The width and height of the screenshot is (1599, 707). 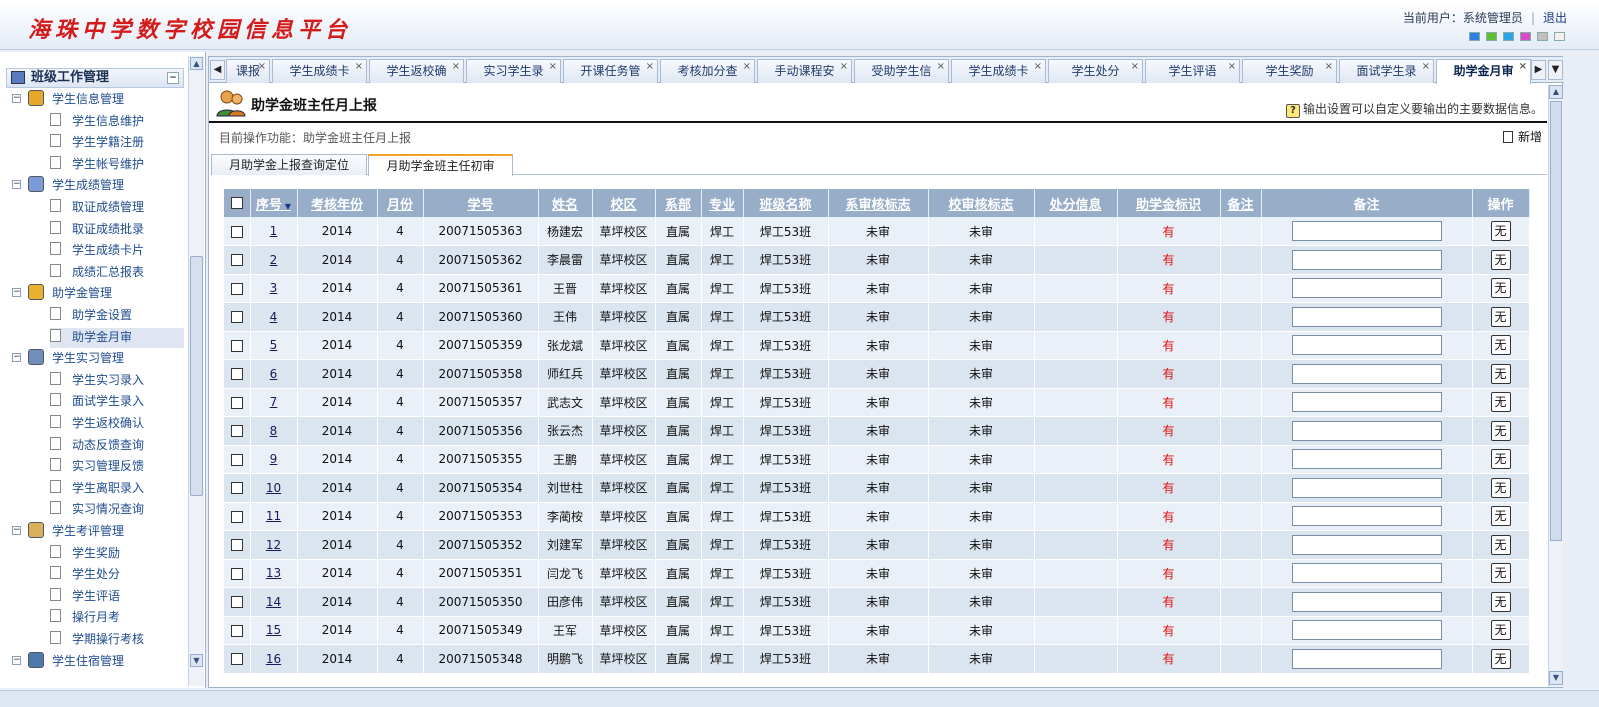 What do you see at coordinates (117, 165) in the screenshot?
I see `sidebar-item: 学生帐号维护` at bounding box center [117, 165].